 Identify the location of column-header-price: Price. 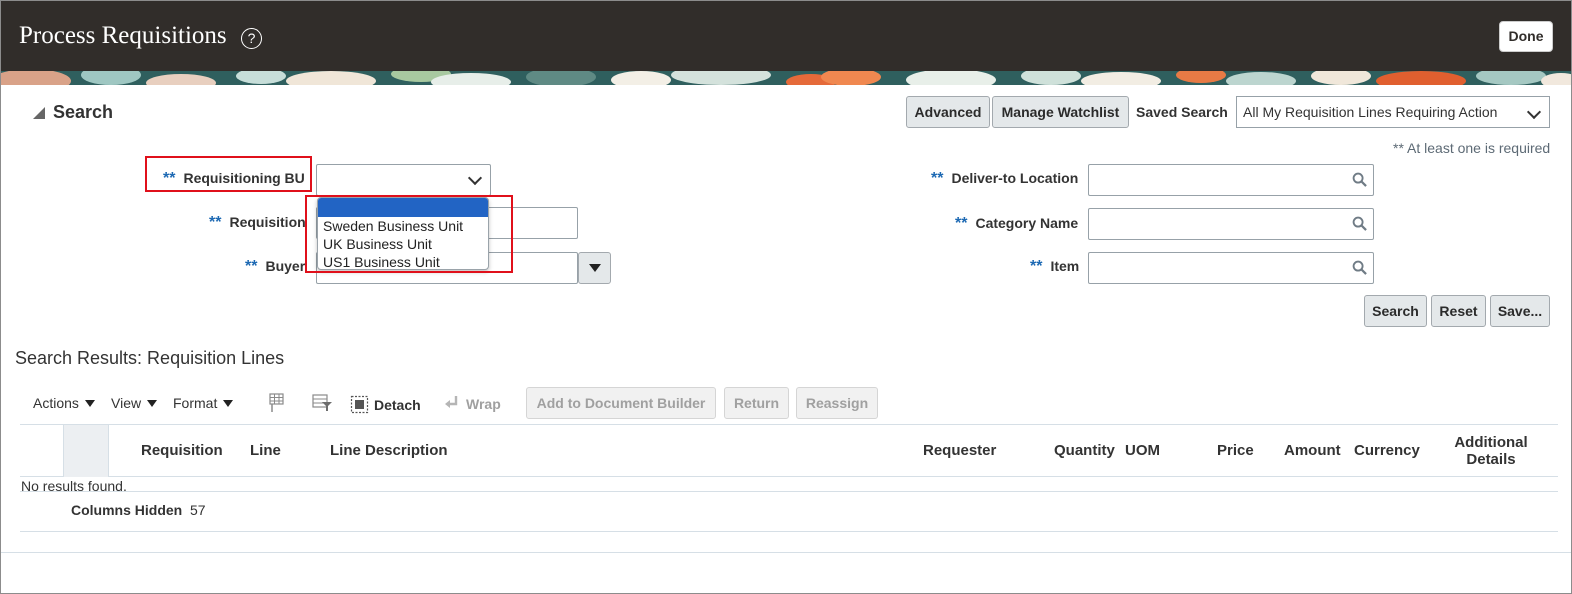
(1235, 450).